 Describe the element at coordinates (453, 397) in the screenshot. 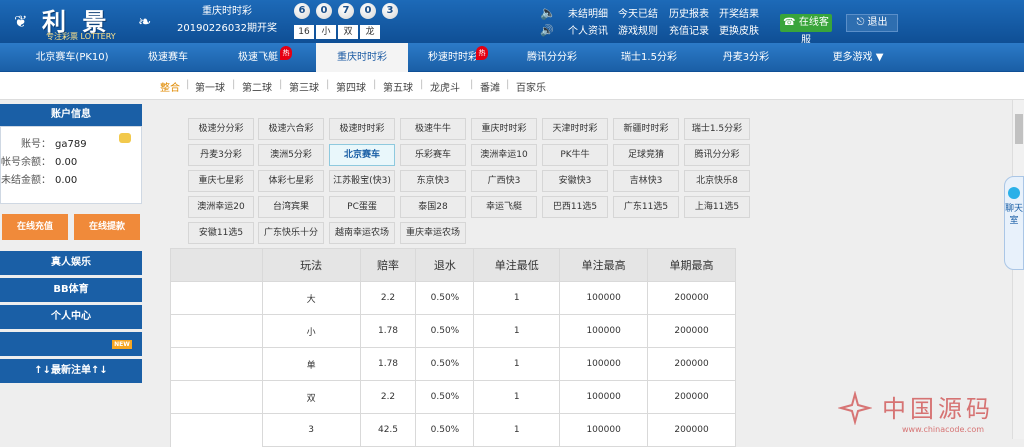

I see `table-row: 双 2.2 0.50% 1 100000 200000` at that location.